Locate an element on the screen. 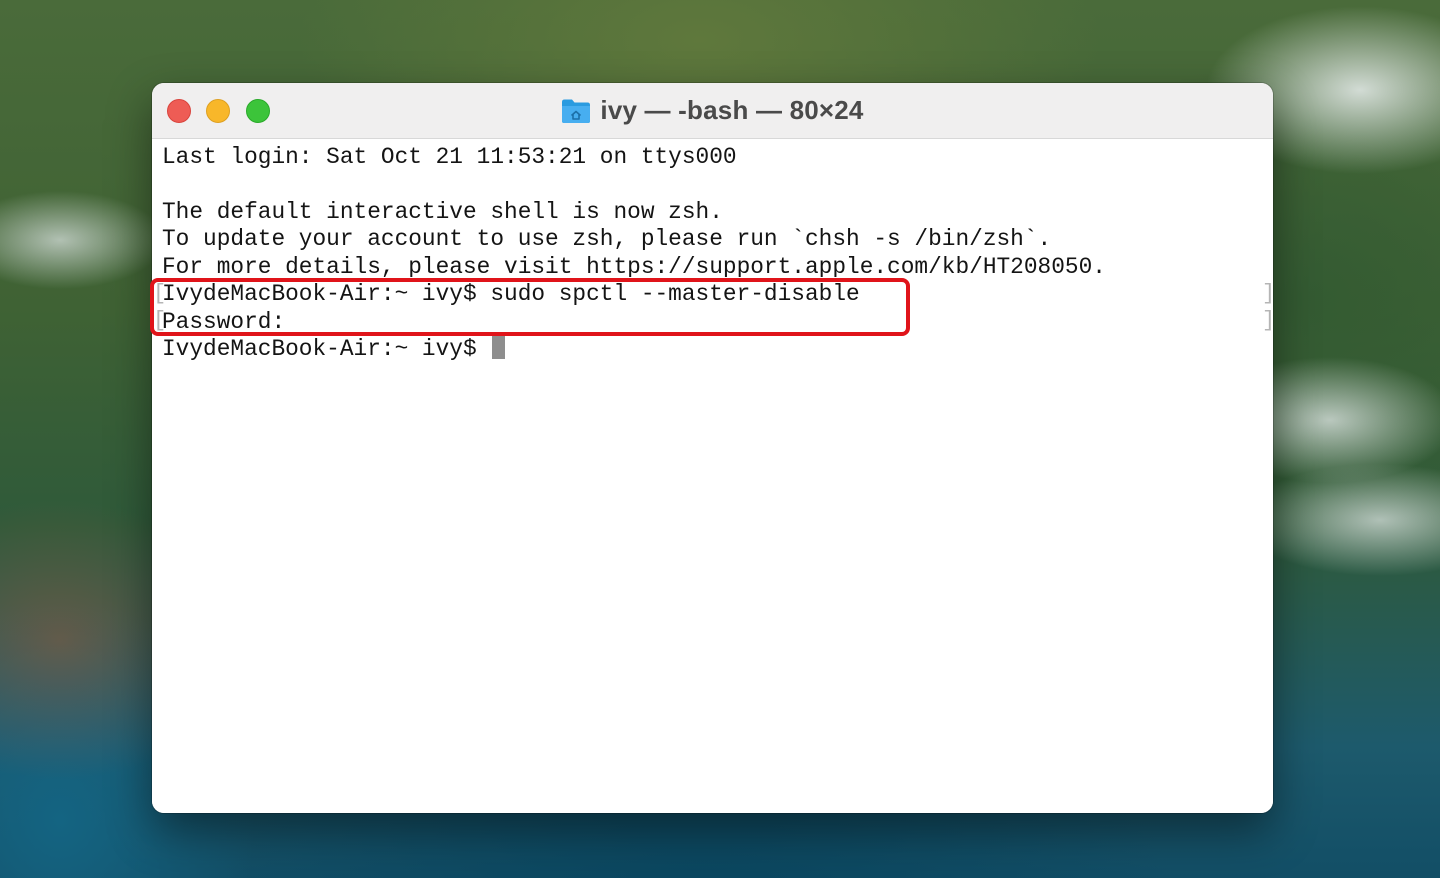 Image resolution: width=1440 pixels, height=878 pixels. window-title: ivy — -bash — 80×24 is located at coordinates (732, 110).